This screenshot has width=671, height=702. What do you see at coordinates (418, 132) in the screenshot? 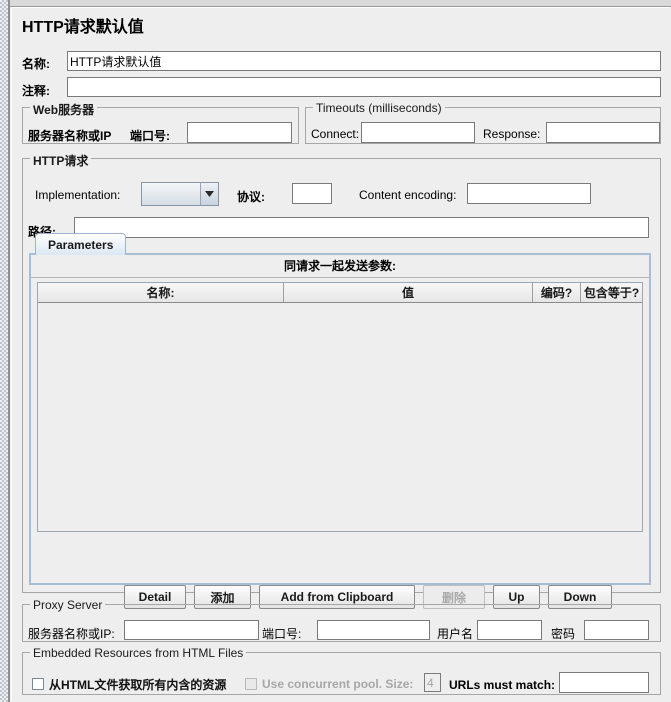
I see `connect-timeout-input` at bounding box center [418, 132].